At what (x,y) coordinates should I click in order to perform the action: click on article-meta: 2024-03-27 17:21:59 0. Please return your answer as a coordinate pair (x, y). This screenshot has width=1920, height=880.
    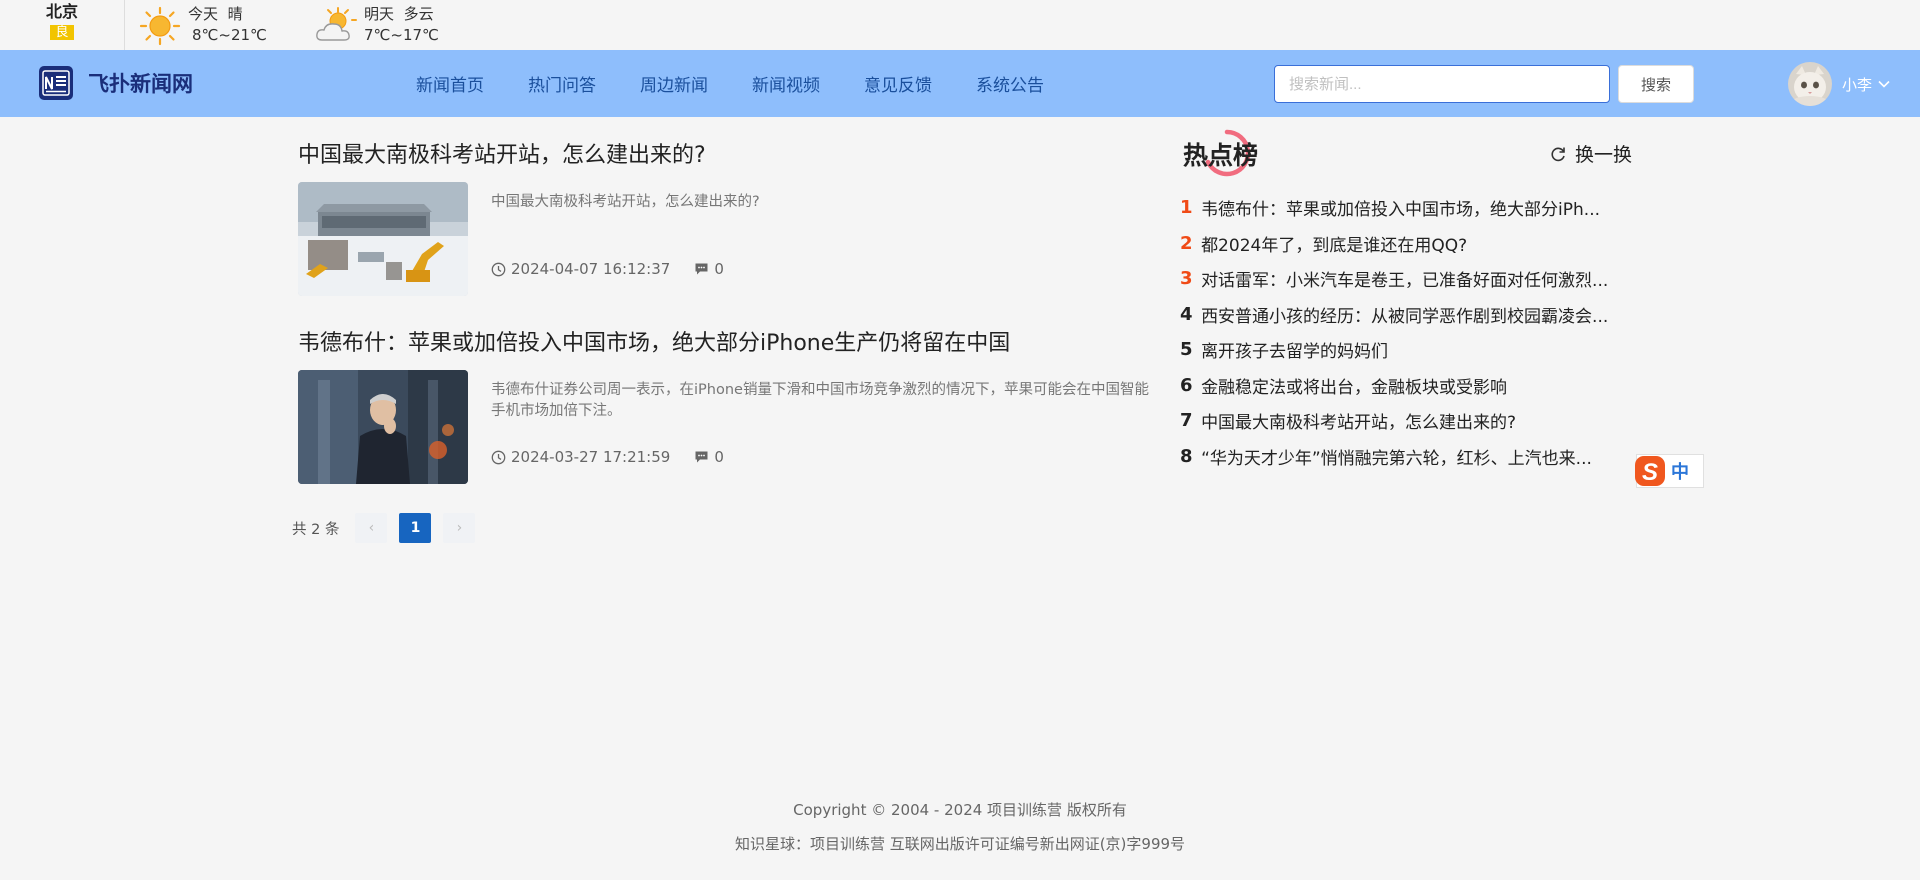
    Looking at the image, I should click on (607, 457).